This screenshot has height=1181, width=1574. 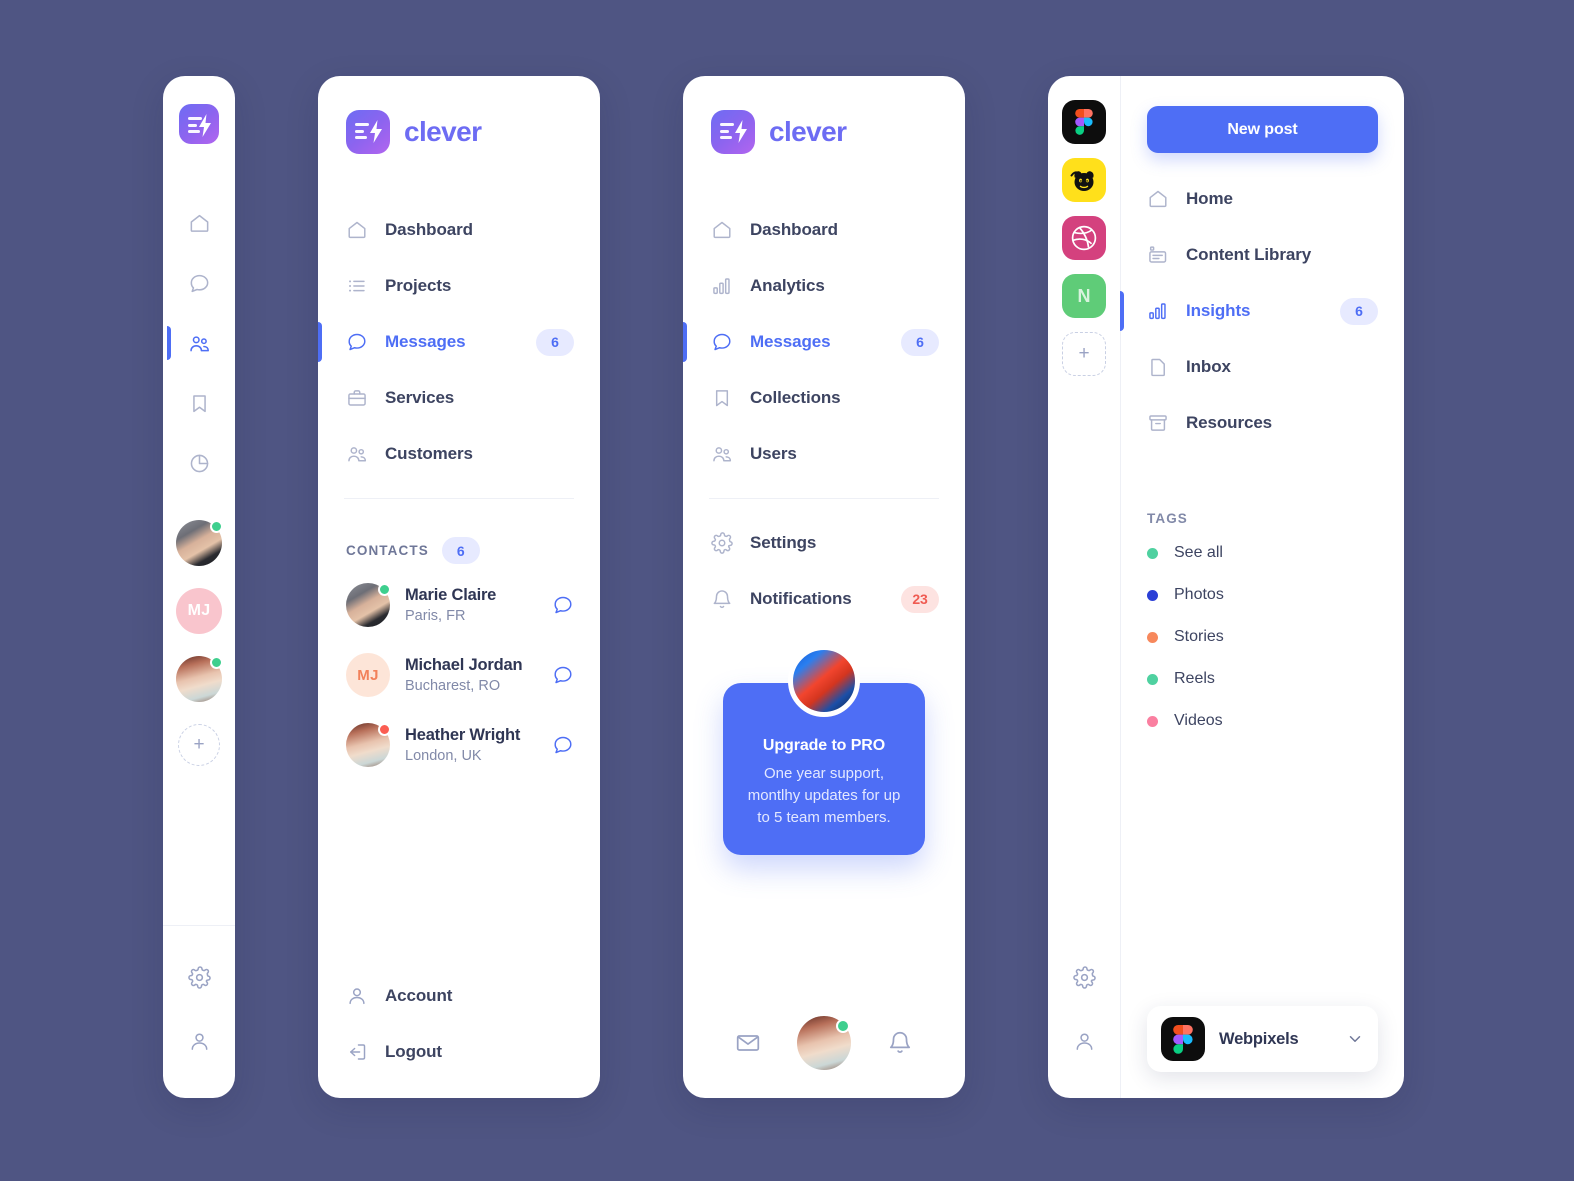 I want to click on nav-item-content-library: Content Library, so click(x=1262, y=255).